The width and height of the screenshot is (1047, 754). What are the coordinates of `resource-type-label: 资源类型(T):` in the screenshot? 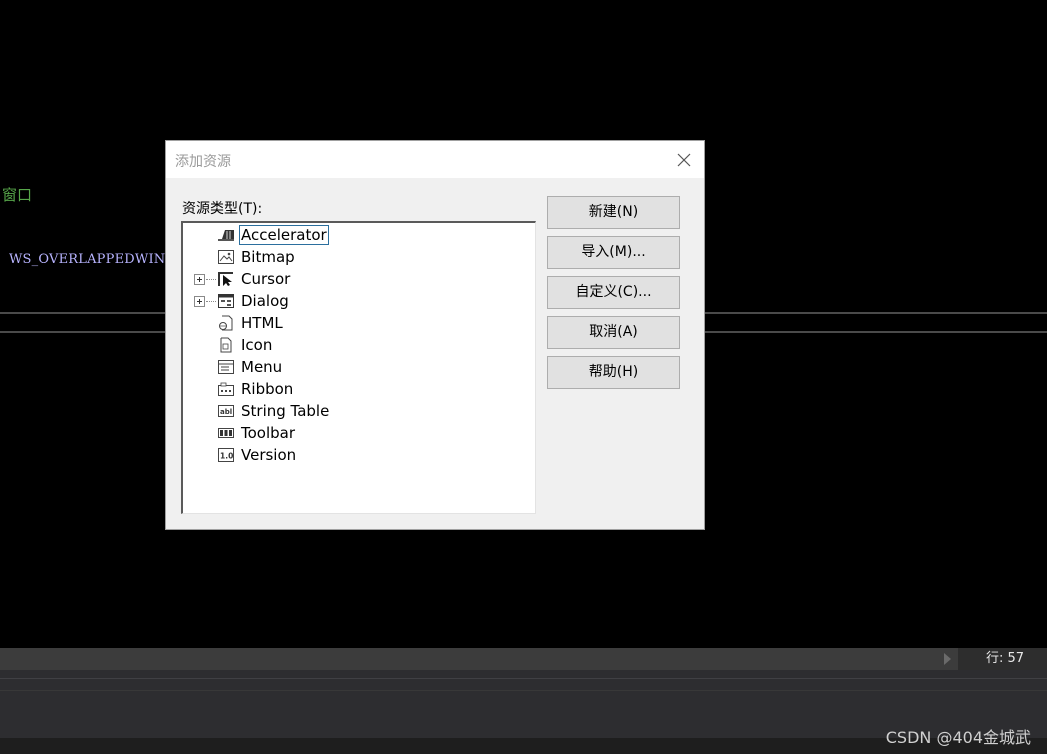 It's located at (222, 209).